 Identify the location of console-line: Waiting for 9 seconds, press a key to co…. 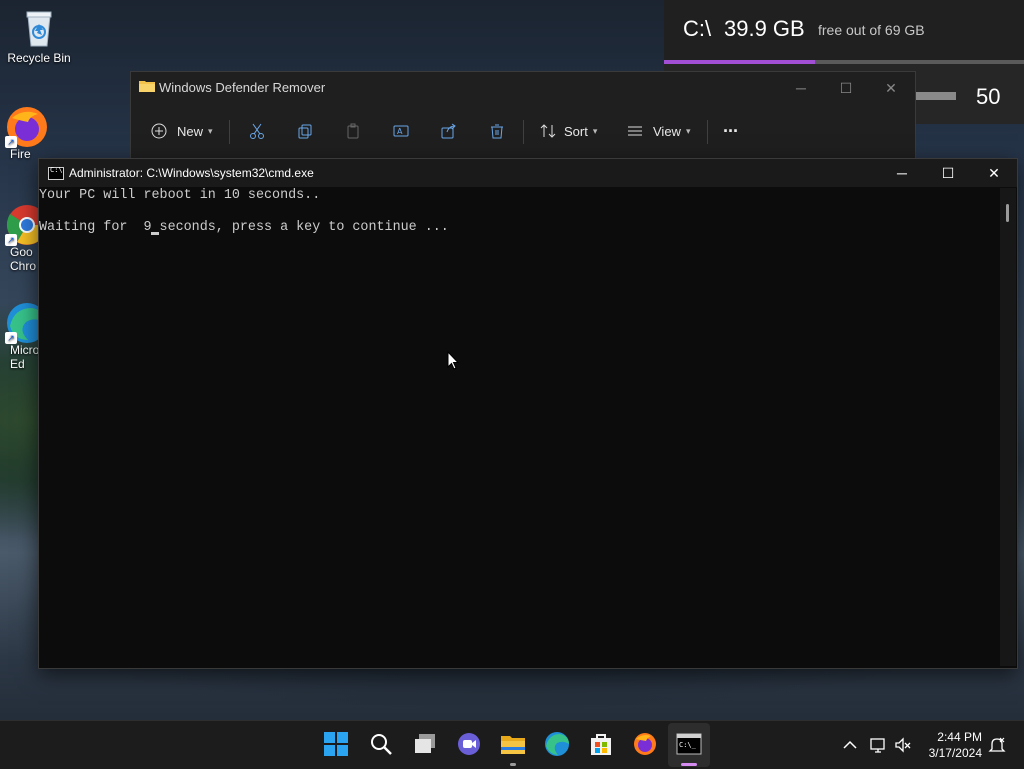
(244, 227).